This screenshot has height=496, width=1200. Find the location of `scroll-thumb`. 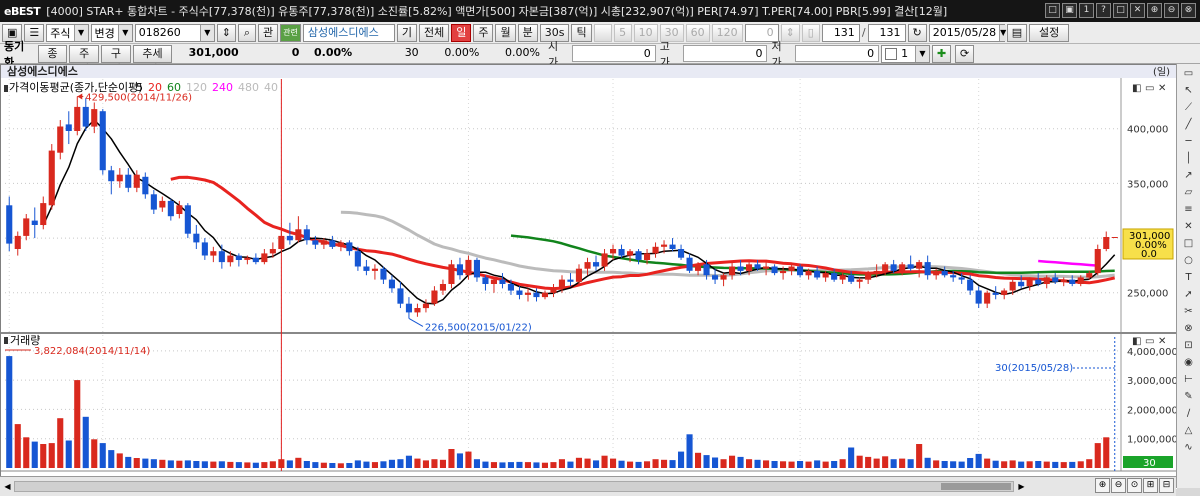

scroll-thumb is located at coordinates (976, 486).